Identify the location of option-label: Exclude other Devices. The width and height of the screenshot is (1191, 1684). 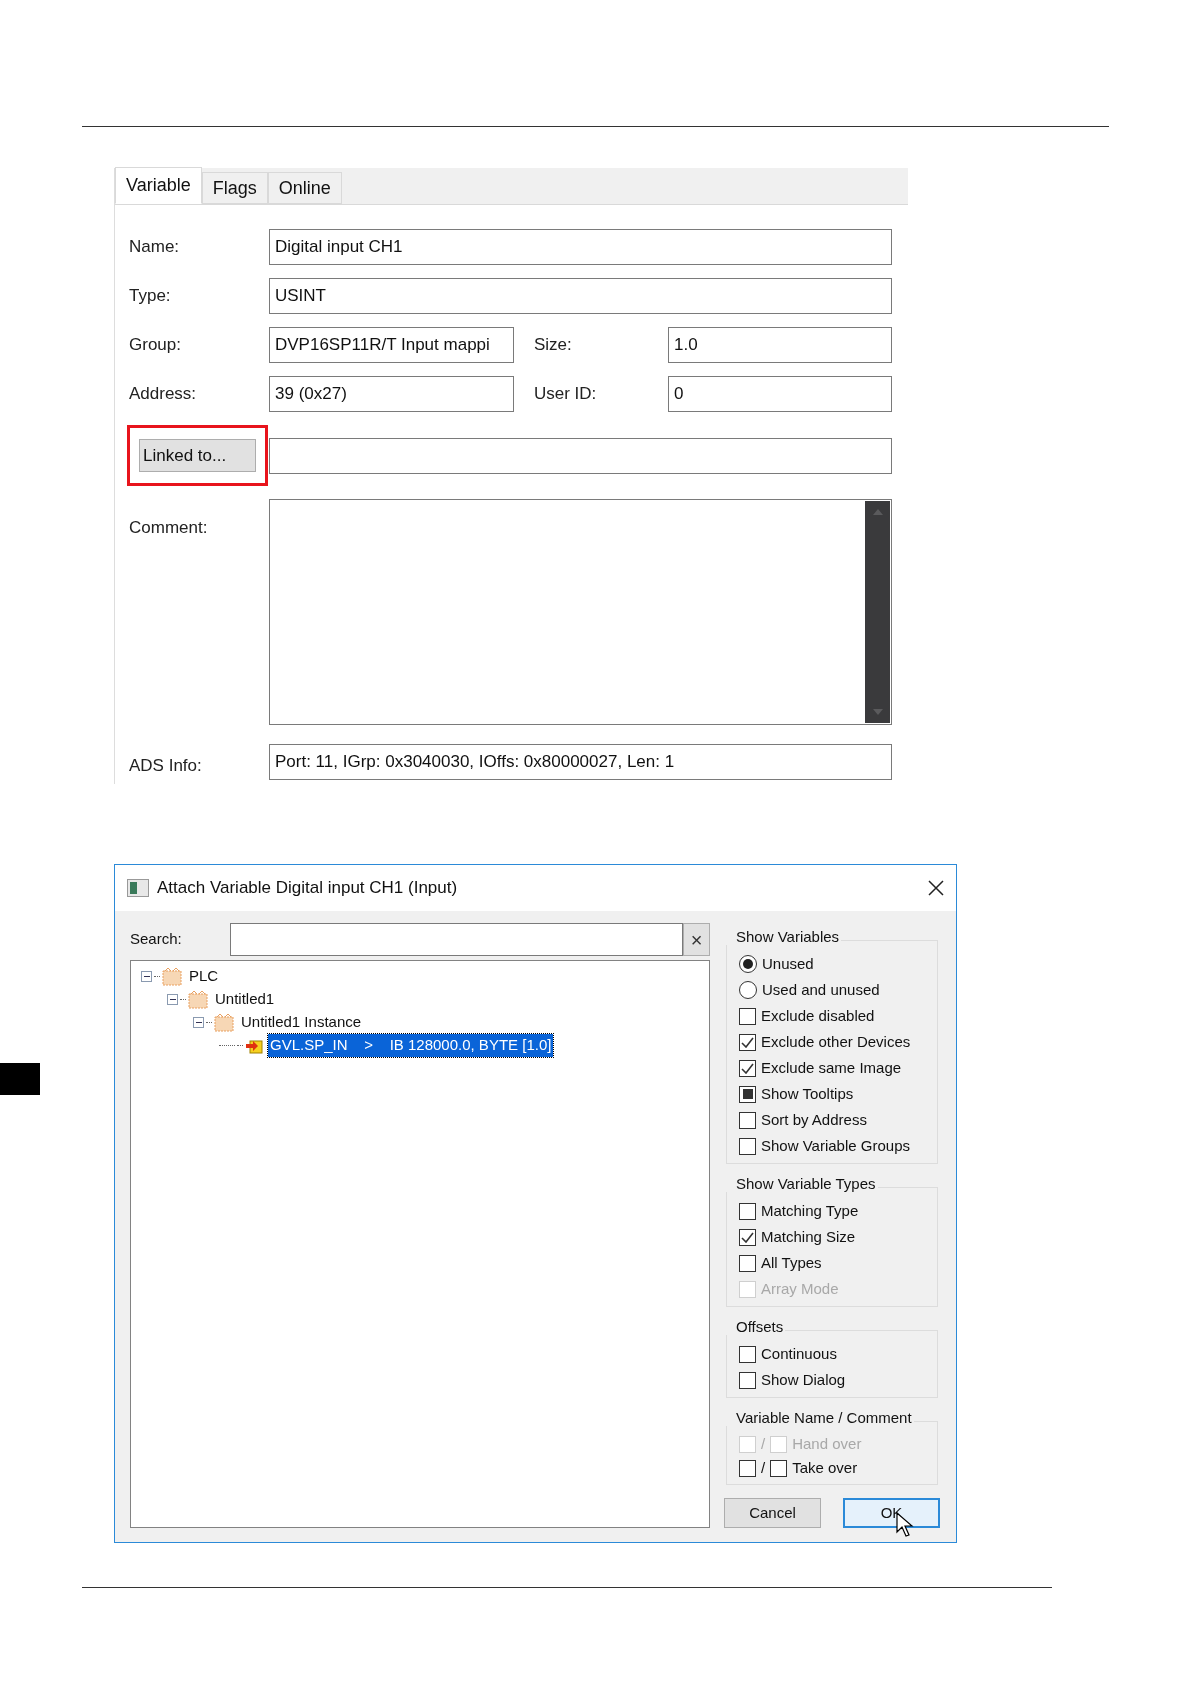
(836, 1041).